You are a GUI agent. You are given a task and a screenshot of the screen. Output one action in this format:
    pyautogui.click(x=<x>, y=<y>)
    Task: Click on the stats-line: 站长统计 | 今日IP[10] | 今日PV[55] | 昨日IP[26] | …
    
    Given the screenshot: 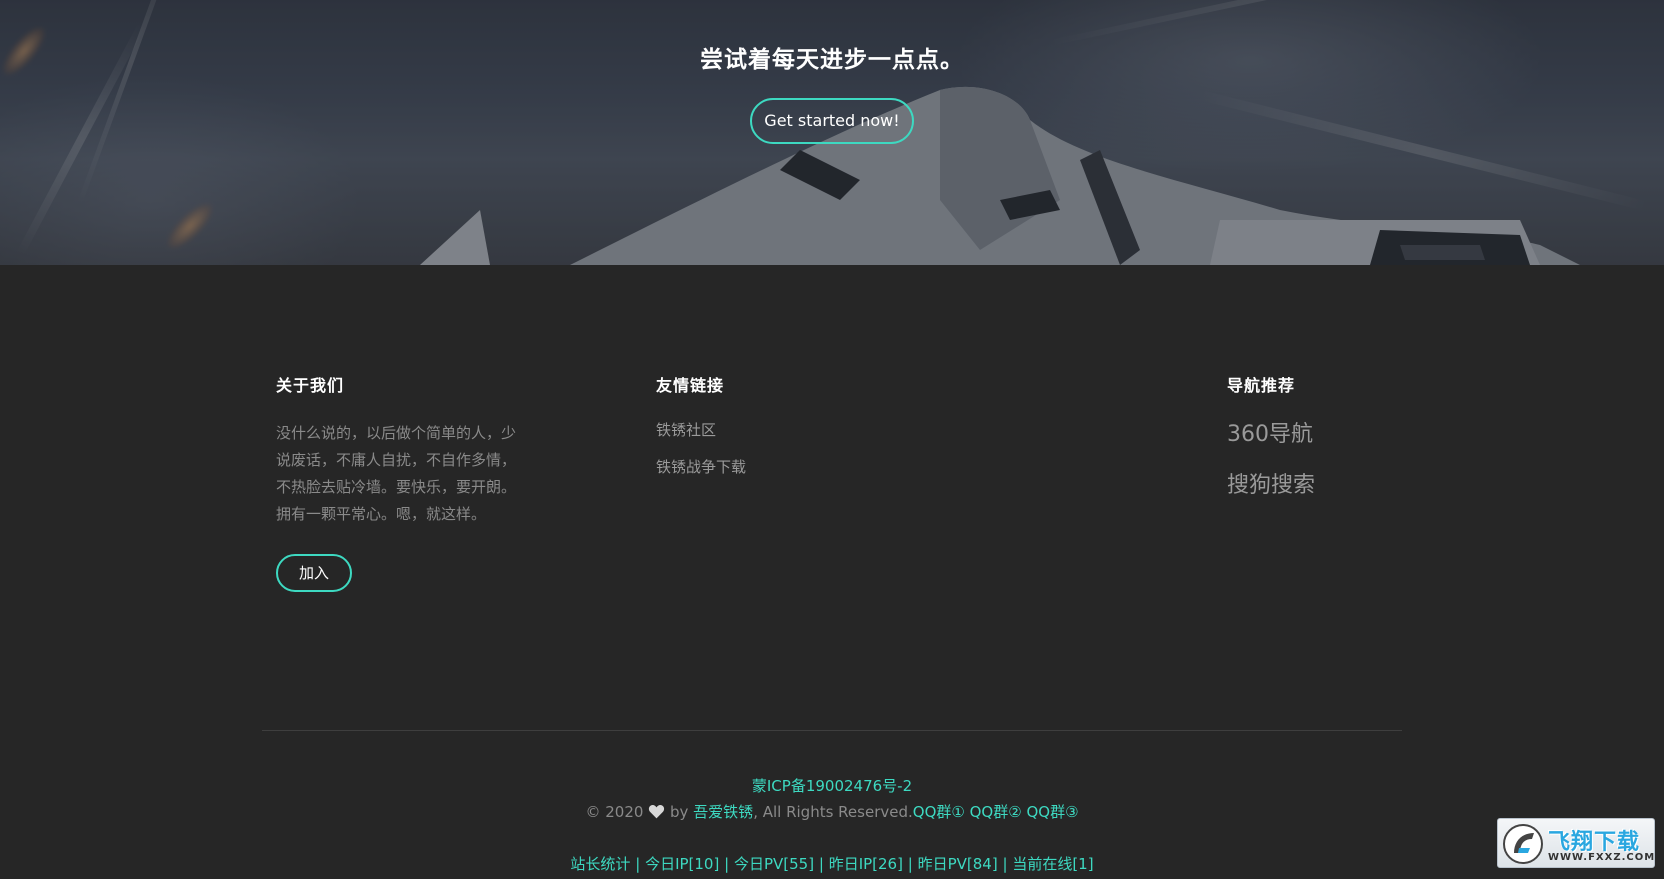 What is the action you would take?
    pyautogui.click(x=832, y=864)
    